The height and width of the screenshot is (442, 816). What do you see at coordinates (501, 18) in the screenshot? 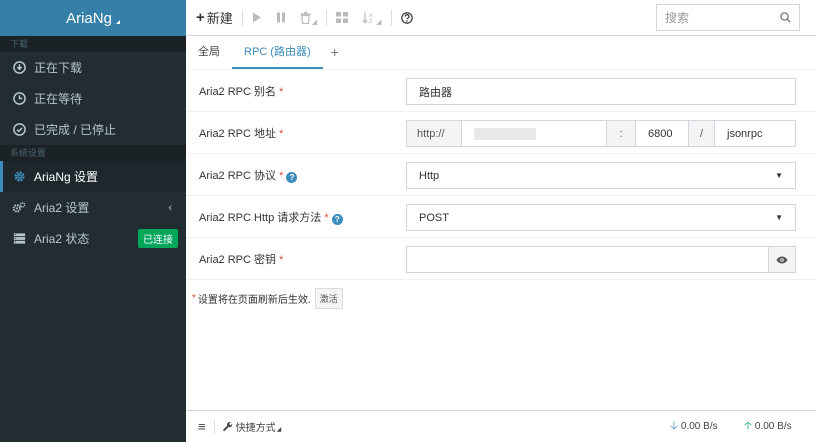
I see `toolbar: + 新建 ◢ AZ ◢ 搜索` at bounding box center [501, 18].